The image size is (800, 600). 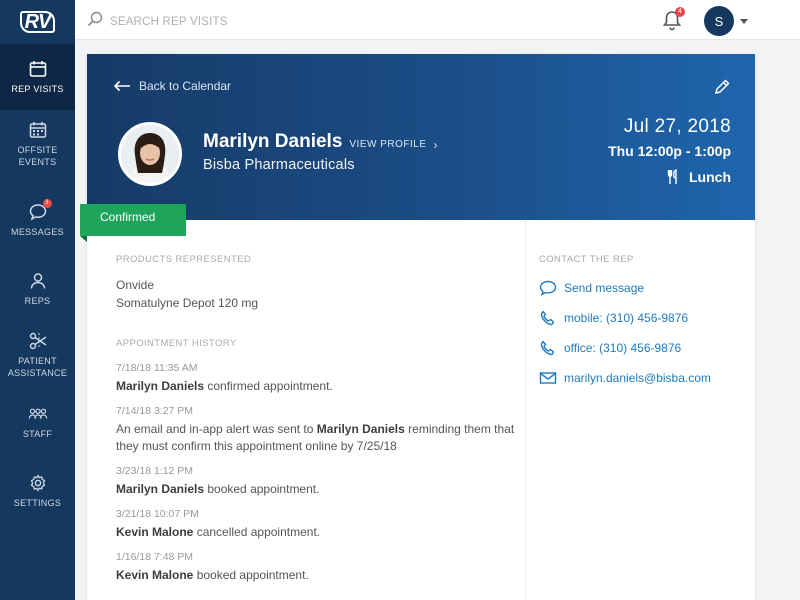 What do you see at coordinates (47, 203) in the screenshot?
I see `messages-badge: 3` at bounding box center [47, 203].